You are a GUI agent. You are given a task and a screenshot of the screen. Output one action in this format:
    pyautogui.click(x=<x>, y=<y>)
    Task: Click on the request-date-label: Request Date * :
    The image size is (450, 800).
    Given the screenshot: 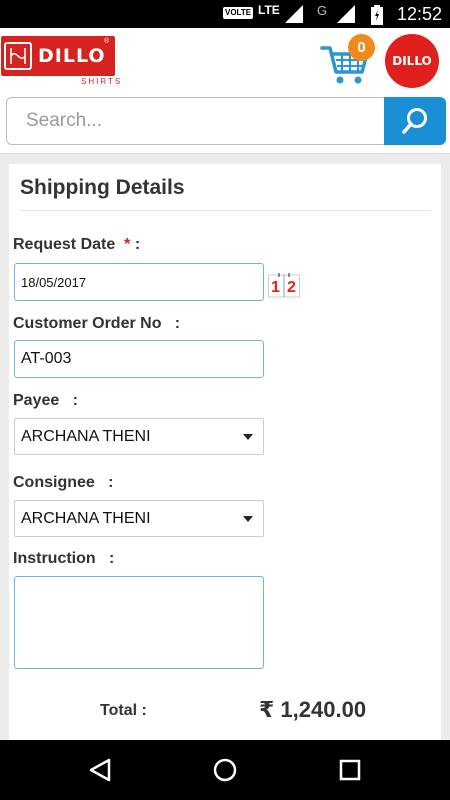 What is the action you would take?
    pyautogui.click(x=76, y=245)
    